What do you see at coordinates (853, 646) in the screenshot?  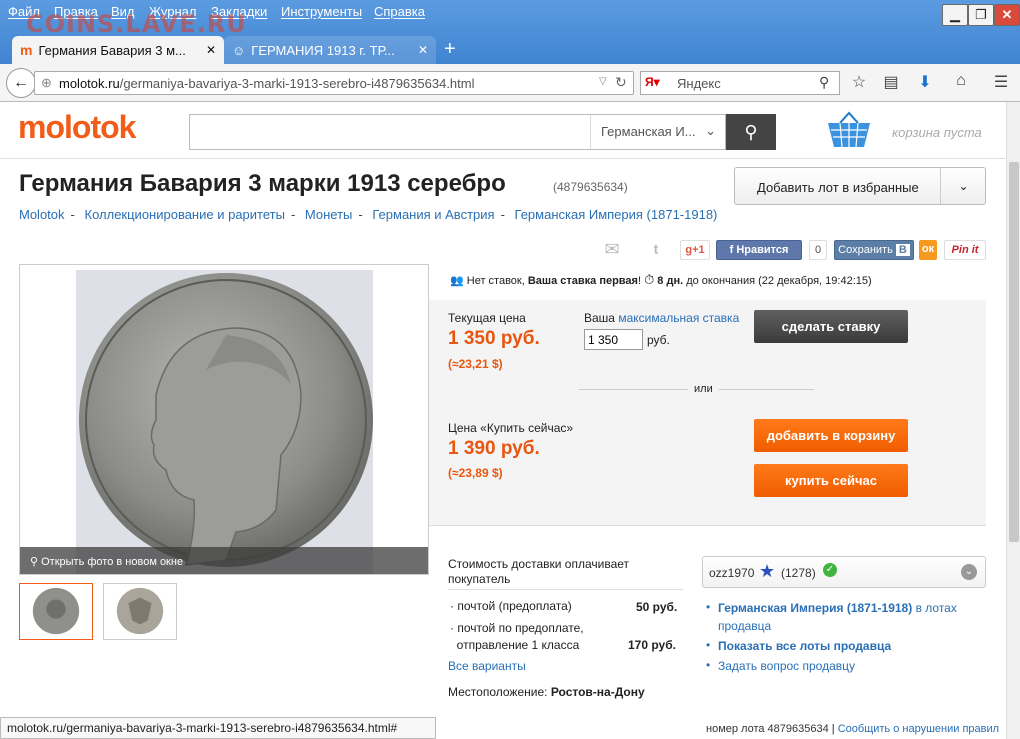 I see `all-seller-lots-link: Показать все лоты продавца` at bounding box center [853, 646].